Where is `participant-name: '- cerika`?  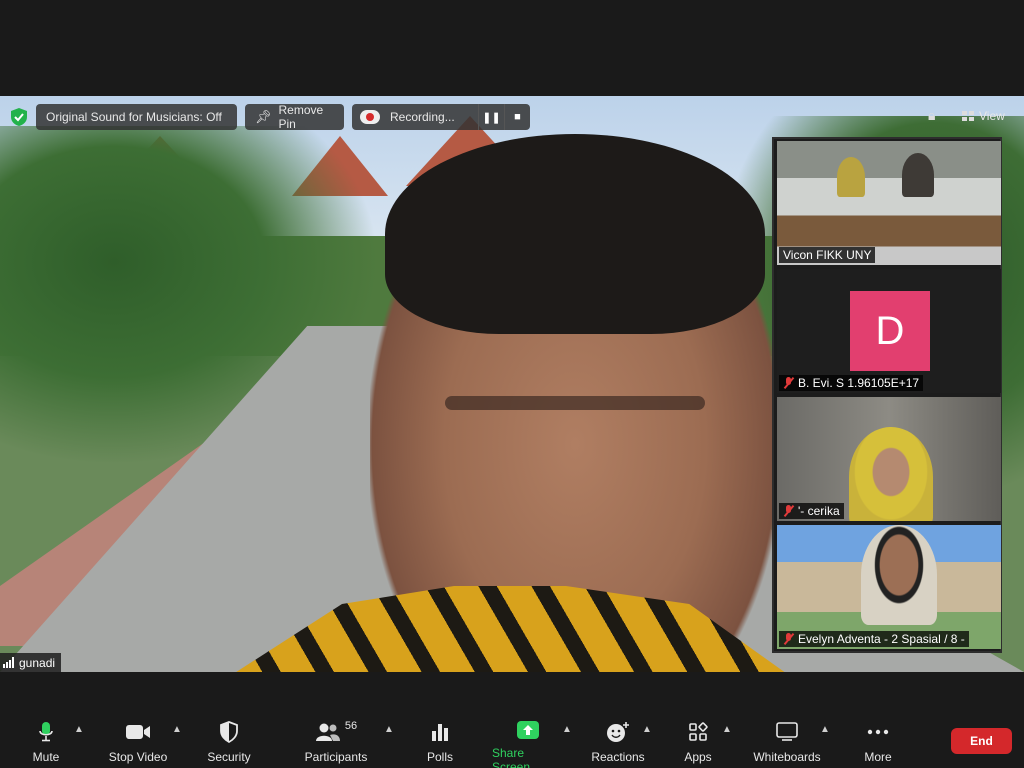
participant-name: '- cerika is located at coordinates (819, 511).